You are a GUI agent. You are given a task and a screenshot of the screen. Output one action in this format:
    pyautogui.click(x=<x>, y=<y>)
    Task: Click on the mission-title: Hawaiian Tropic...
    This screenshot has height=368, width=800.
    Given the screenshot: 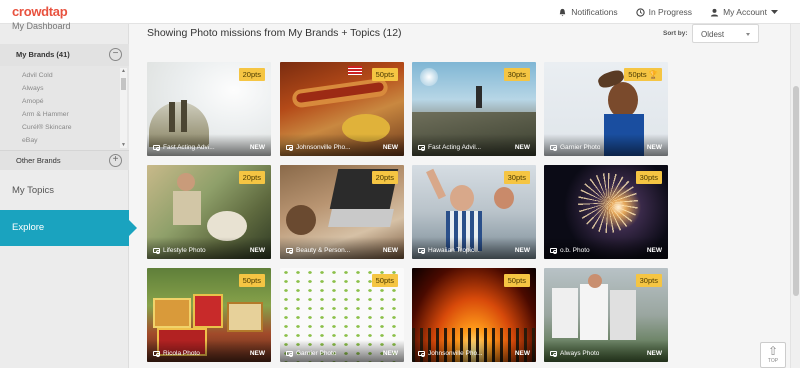 What is the action you would take?
    pyautogui.click(x=454, y=250)
    